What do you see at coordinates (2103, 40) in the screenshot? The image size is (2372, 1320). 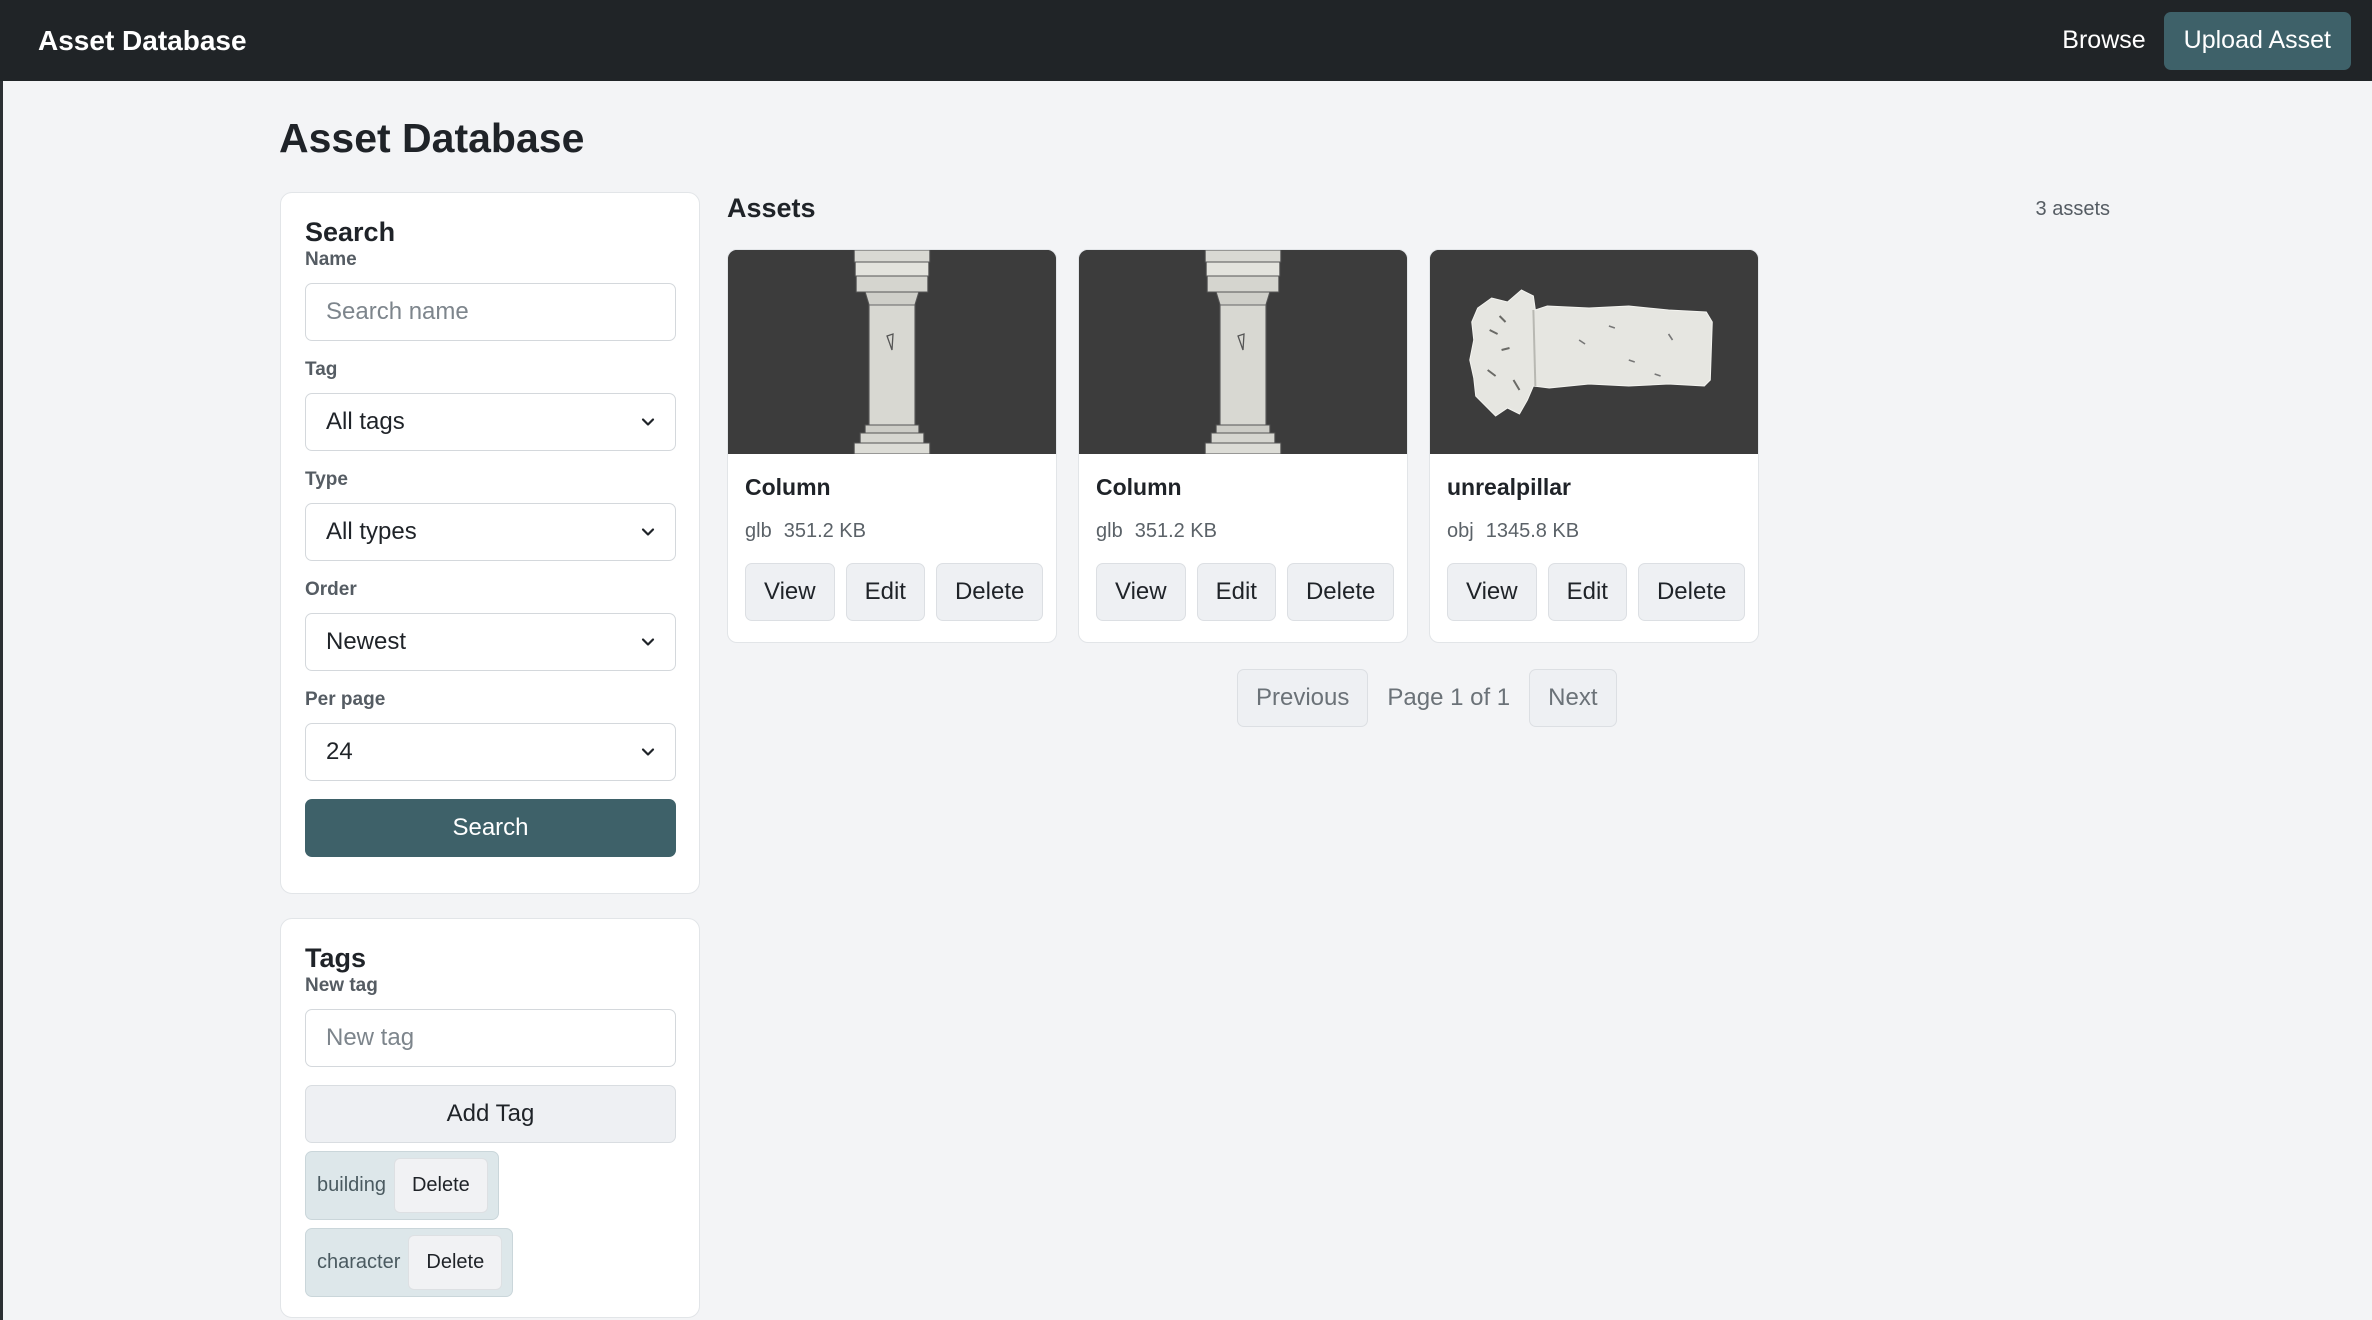 I see `browse-link: Browse` at bounding box center [2103, 40].